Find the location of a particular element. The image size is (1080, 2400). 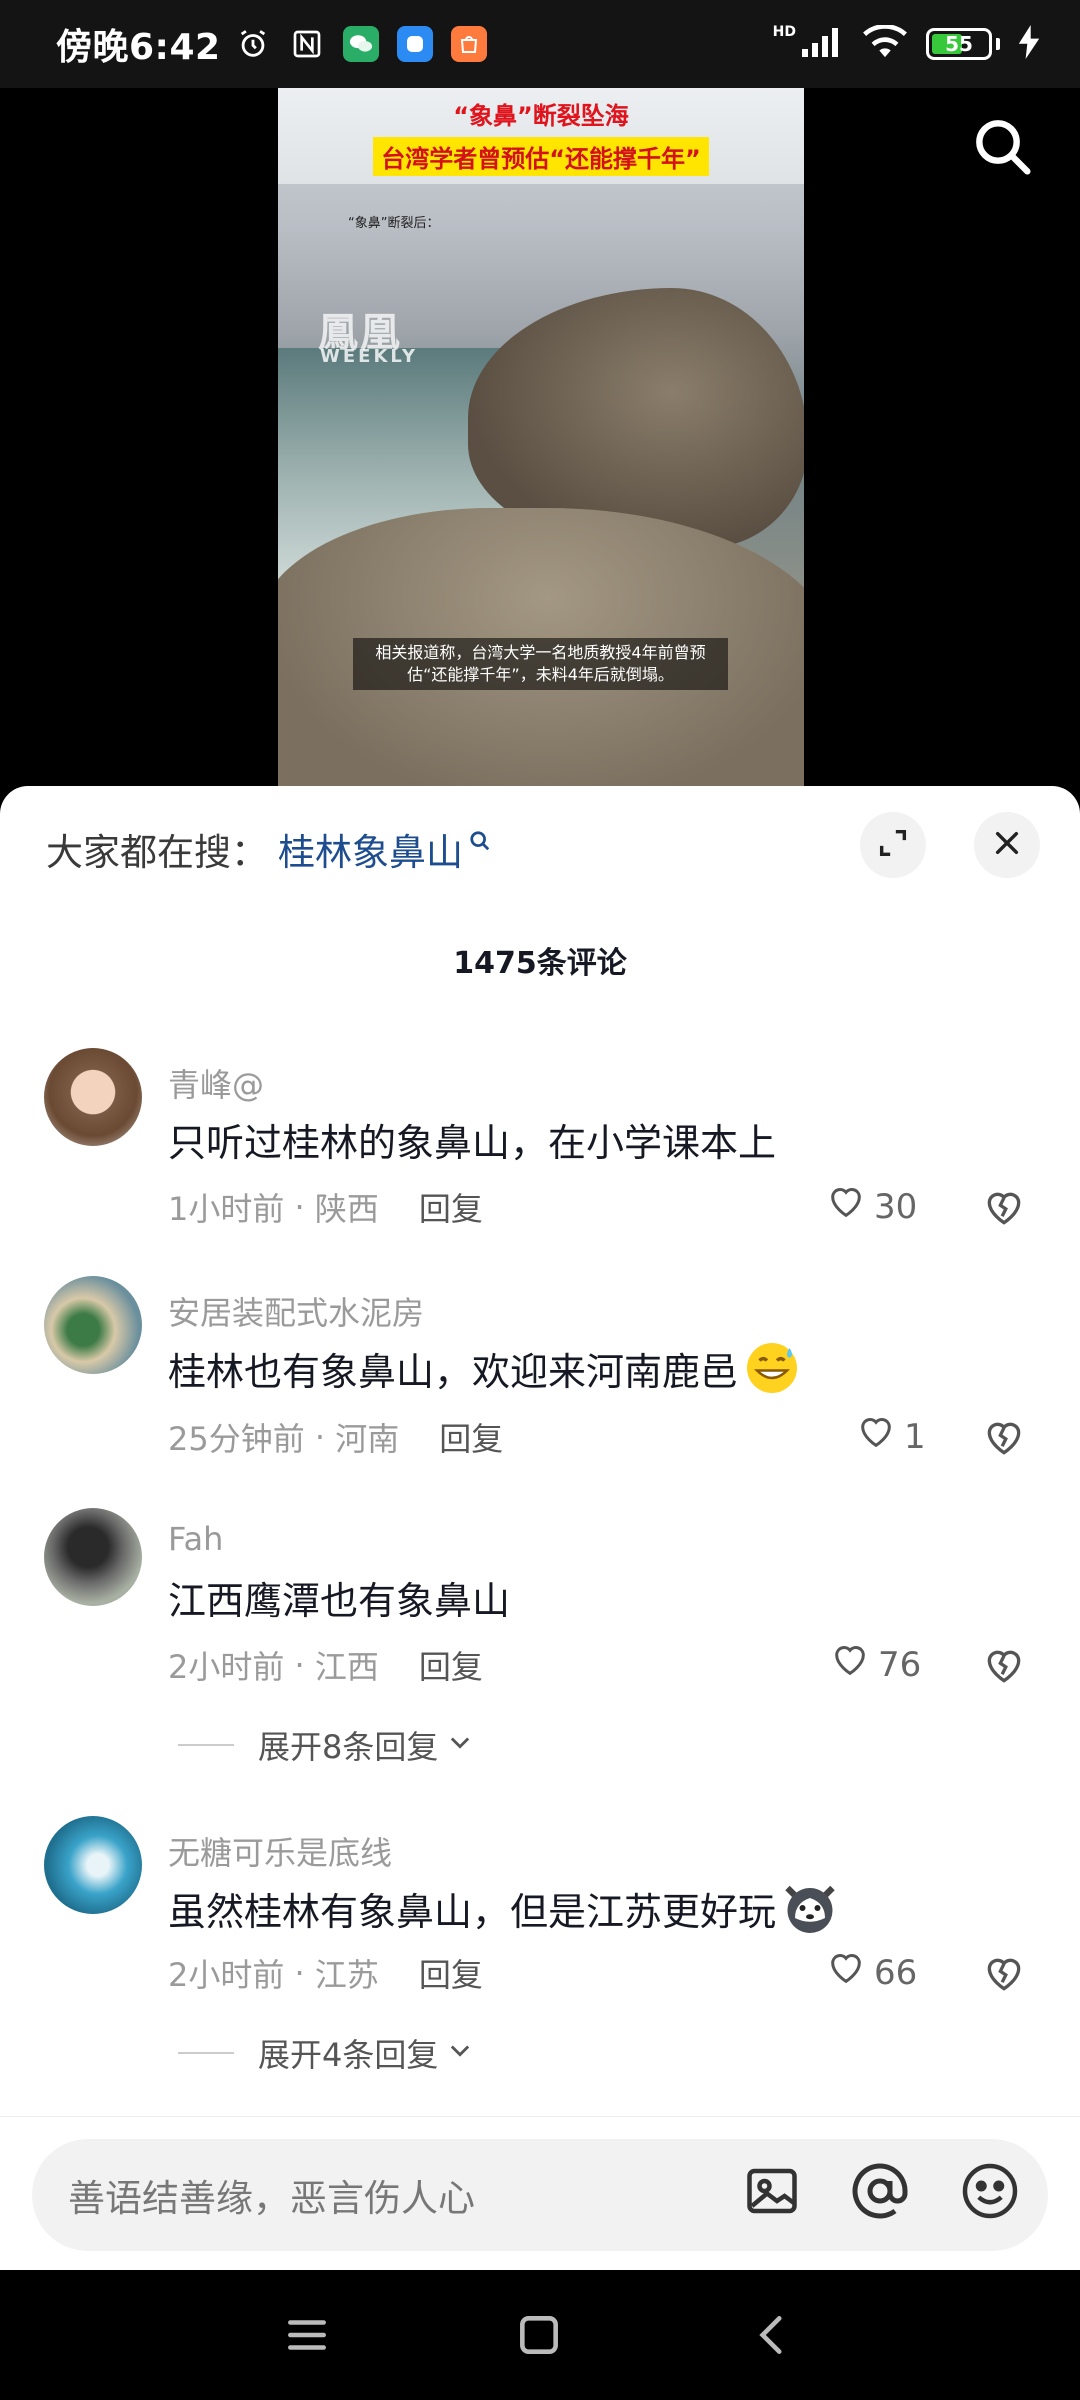

alarm-icon is located at coordinates (253, 44).